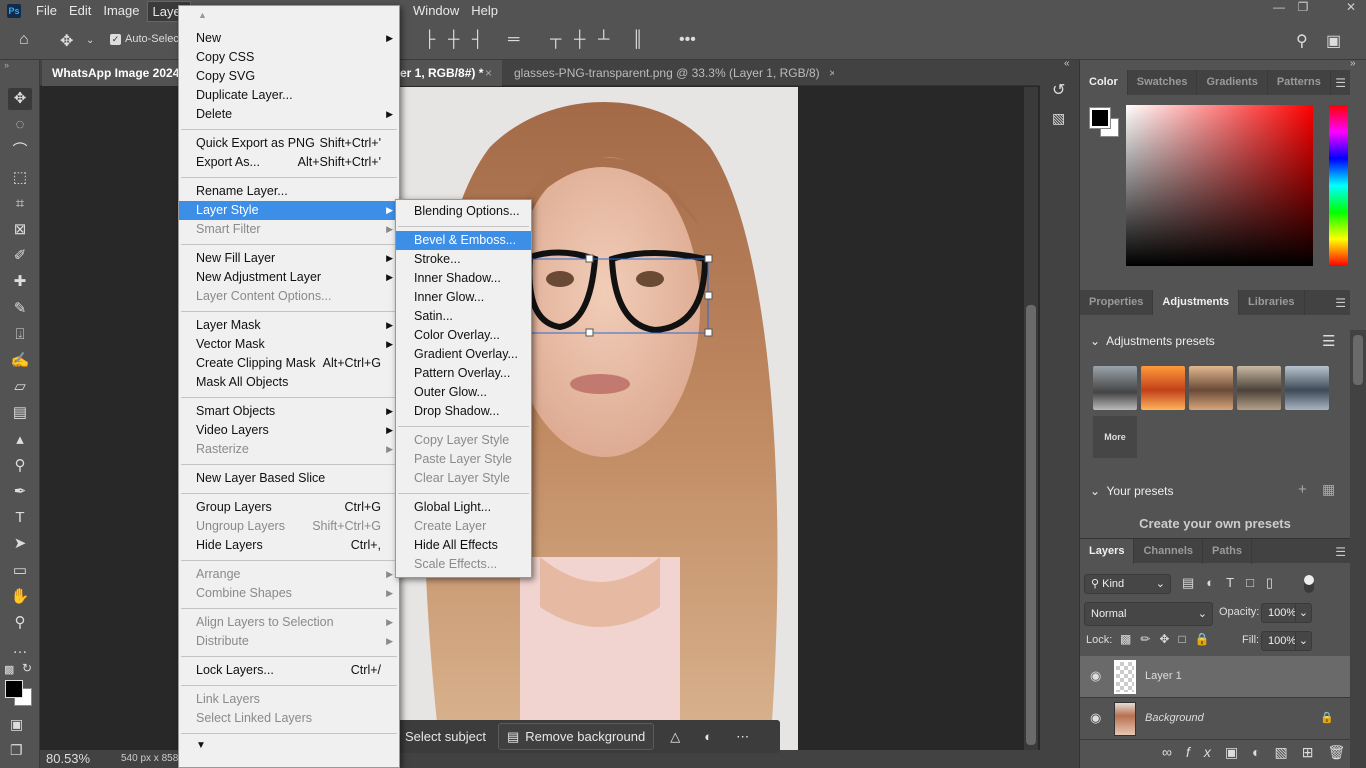 This screenshot has height=768, width=1366. What do you see at coordinates (20, 623) in the screenshot?
I see `zoom-tool-icon: ⚲` at bounding box center [20, 623].